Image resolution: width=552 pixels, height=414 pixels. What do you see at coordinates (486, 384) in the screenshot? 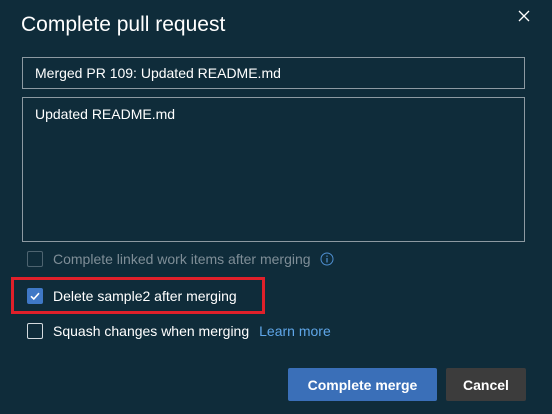
I see `cancel-button: Cancel` at bounding box center [486, 384].